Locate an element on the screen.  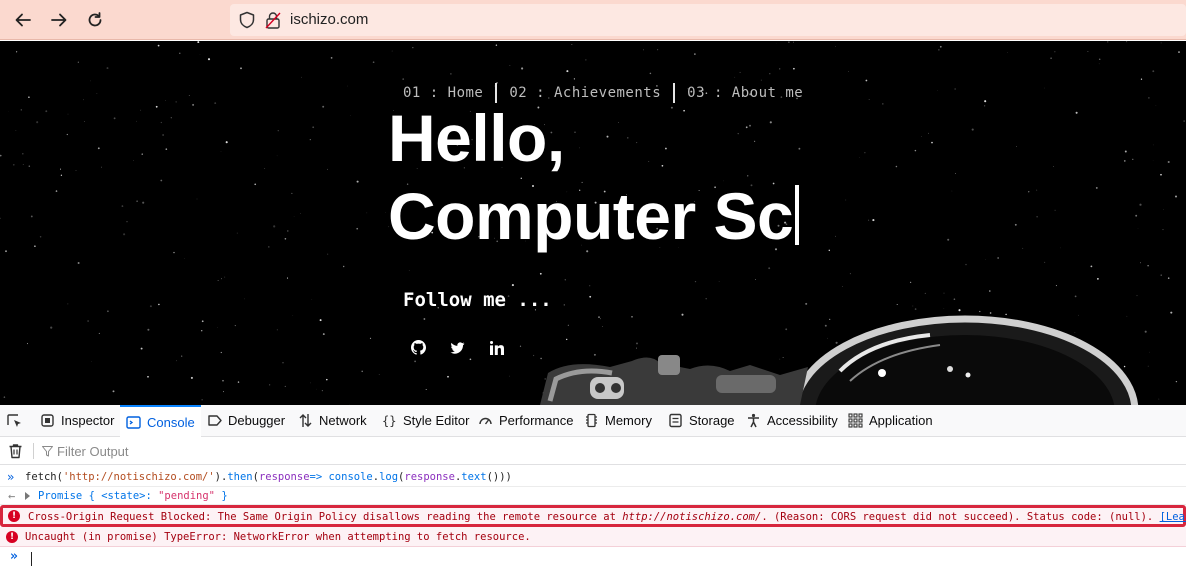
tab-inspector: Inspector is located at coordinates (77, 420).